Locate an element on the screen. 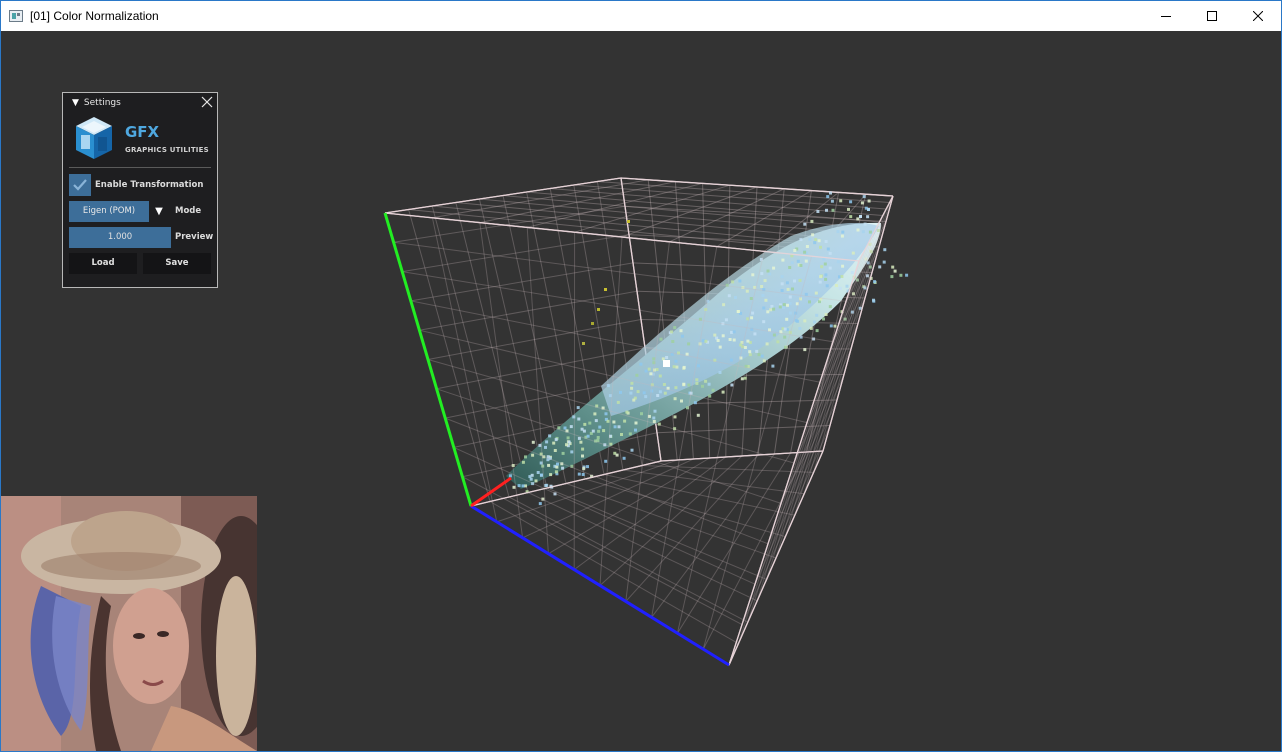 The width and height of the screenshot is (1282, 752). title-bar: [01] Color Normalization is located at coordinates (641, 16).